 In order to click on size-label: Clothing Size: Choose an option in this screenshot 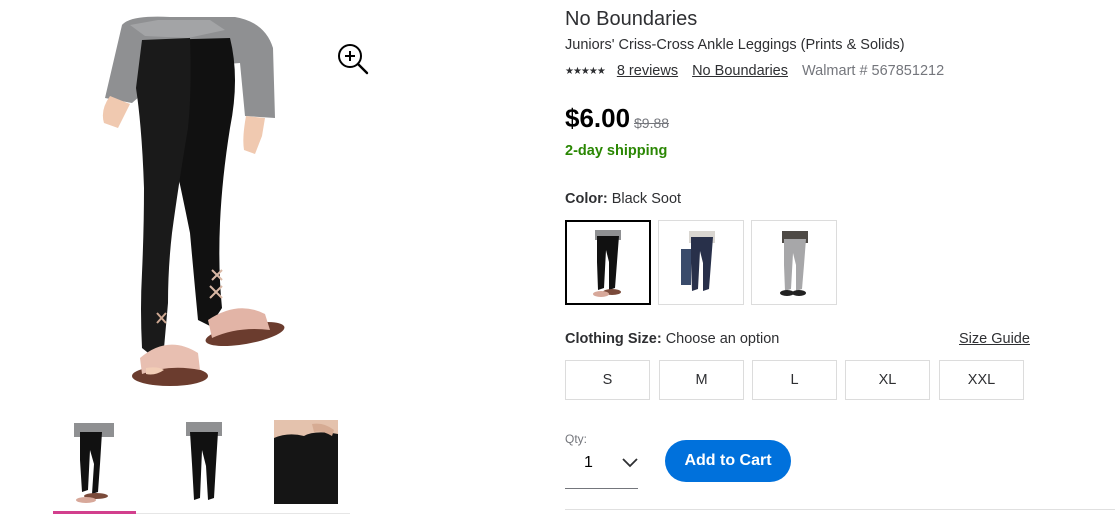, I will do `click(672, 339)`.